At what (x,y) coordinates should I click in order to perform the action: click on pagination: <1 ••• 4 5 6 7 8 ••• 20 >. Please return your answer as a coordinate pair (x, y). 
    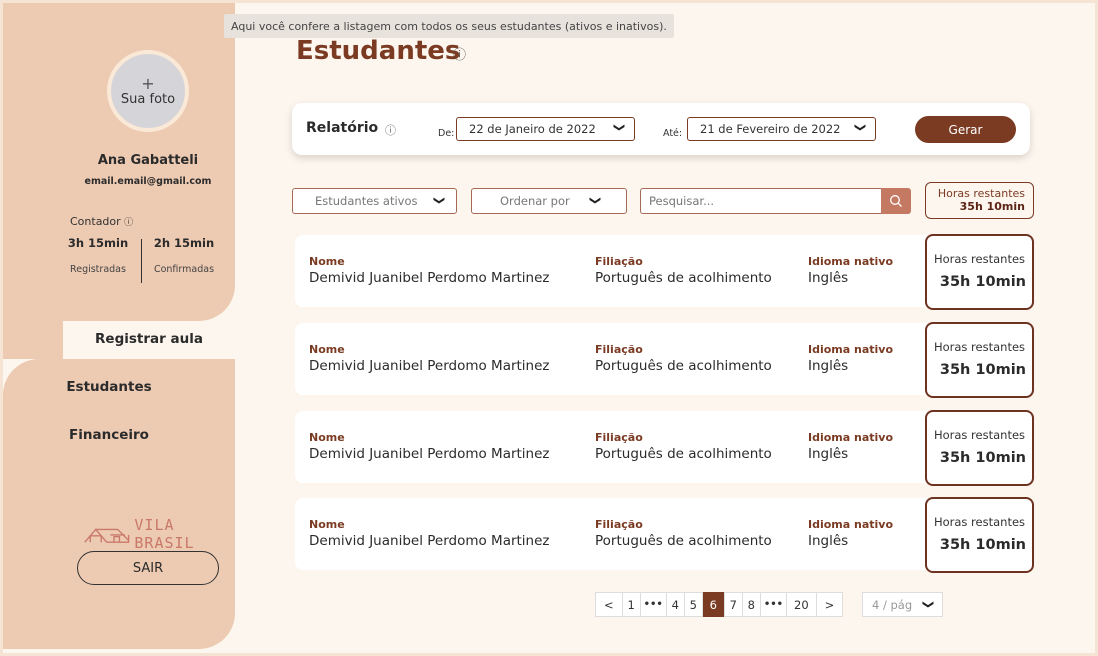
    Looking at the image, I should click on (719, 604).